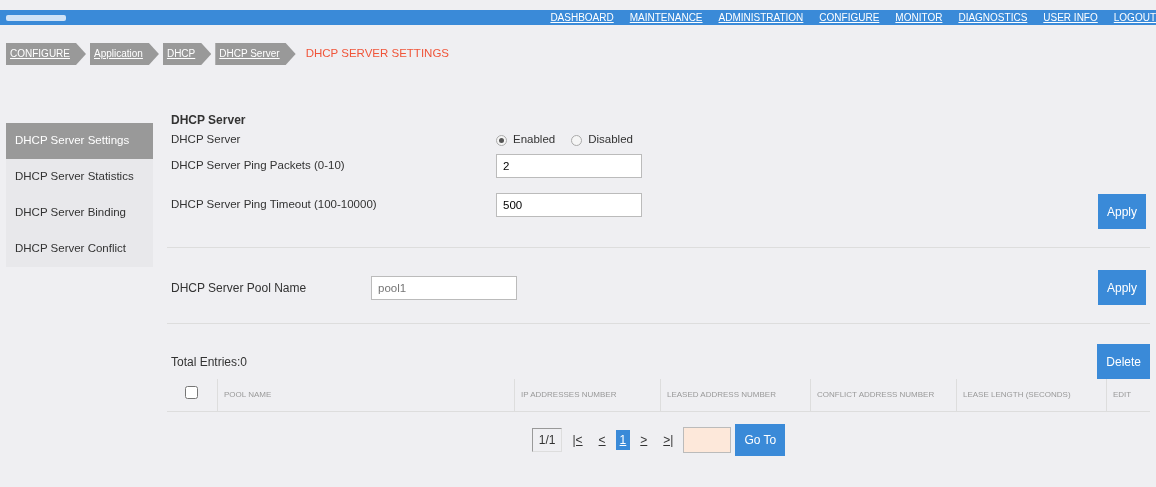 This screenshot has height=487, width=1156. Describe the element at coordinates (707, 440) in the screenshot. I see `page-input` at that location.